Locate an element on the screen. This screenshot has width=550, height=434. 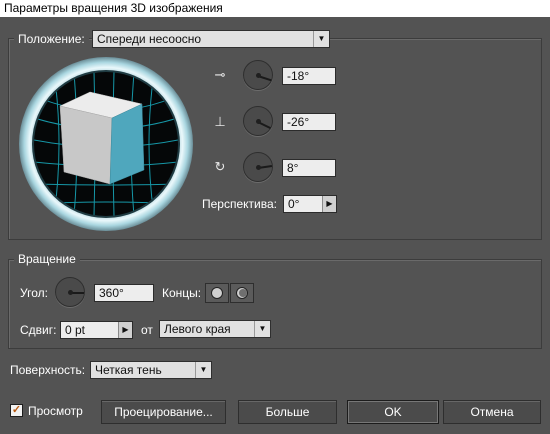
perspective-label: Перспектива: is located at coordinates (239, 204).